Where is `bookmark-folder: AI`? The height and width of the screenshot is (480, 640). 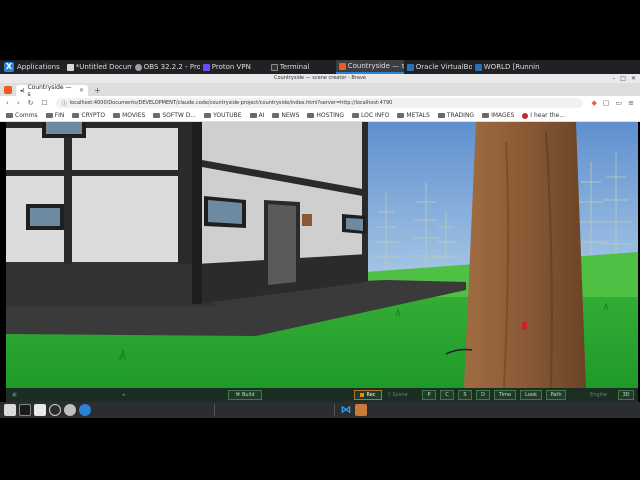 bookmark-folder: AI is located at coordinates (256, 115).